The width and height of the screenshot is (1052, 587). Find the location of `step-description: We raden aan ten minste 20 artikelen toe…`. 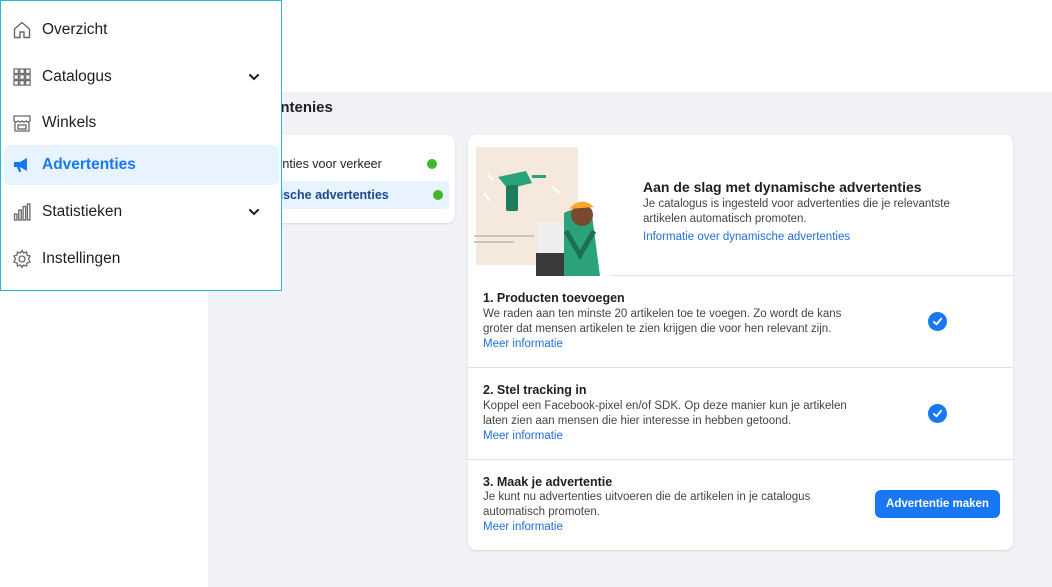

step-description: We raden aan ten minste 20 artikelen toe… is located at coordinates (662, 321).